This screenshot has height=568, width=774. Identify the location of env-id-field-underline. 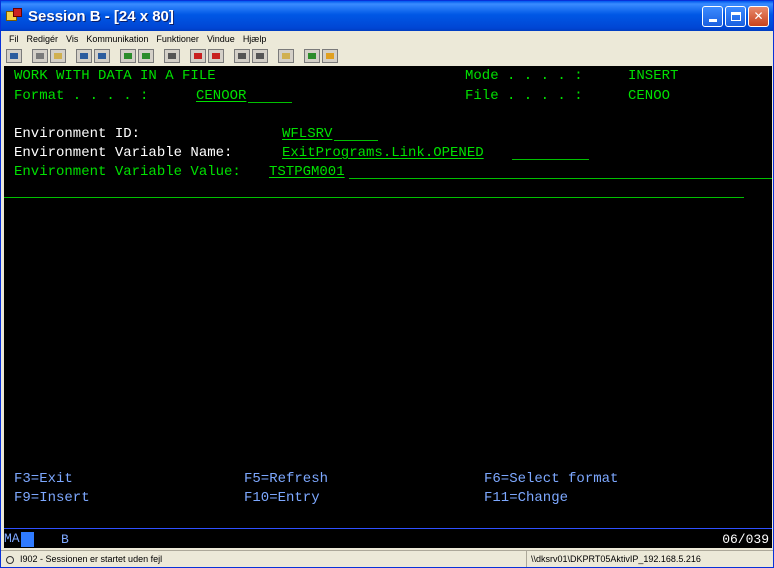
(356, 140).